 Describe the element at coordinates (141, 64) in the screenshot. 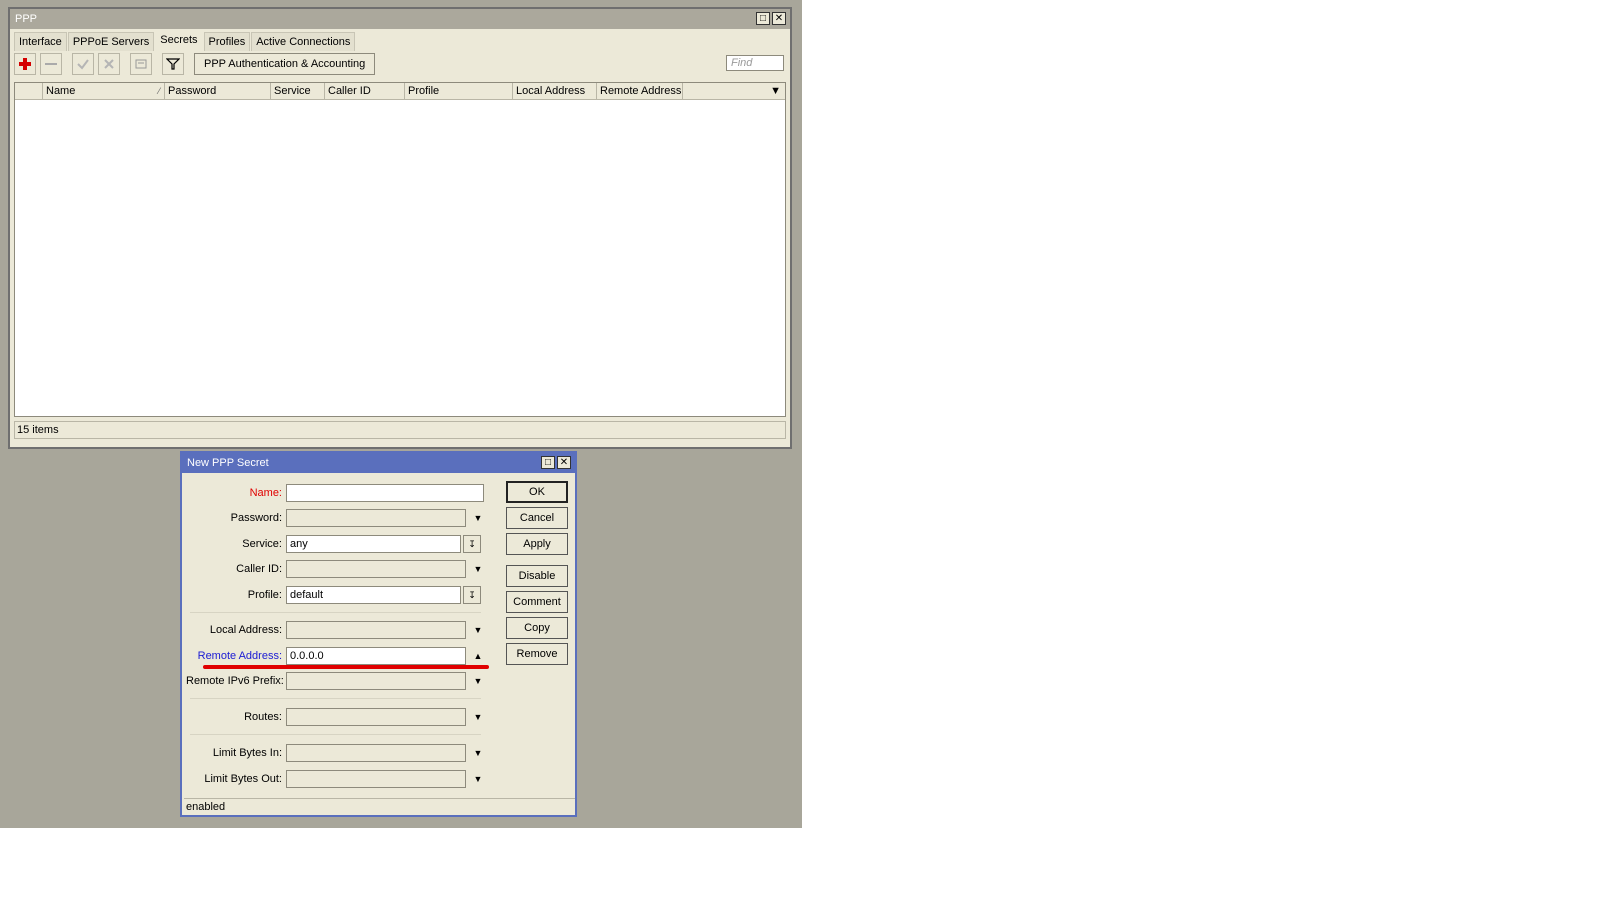

I see `comment-icon` at that location.